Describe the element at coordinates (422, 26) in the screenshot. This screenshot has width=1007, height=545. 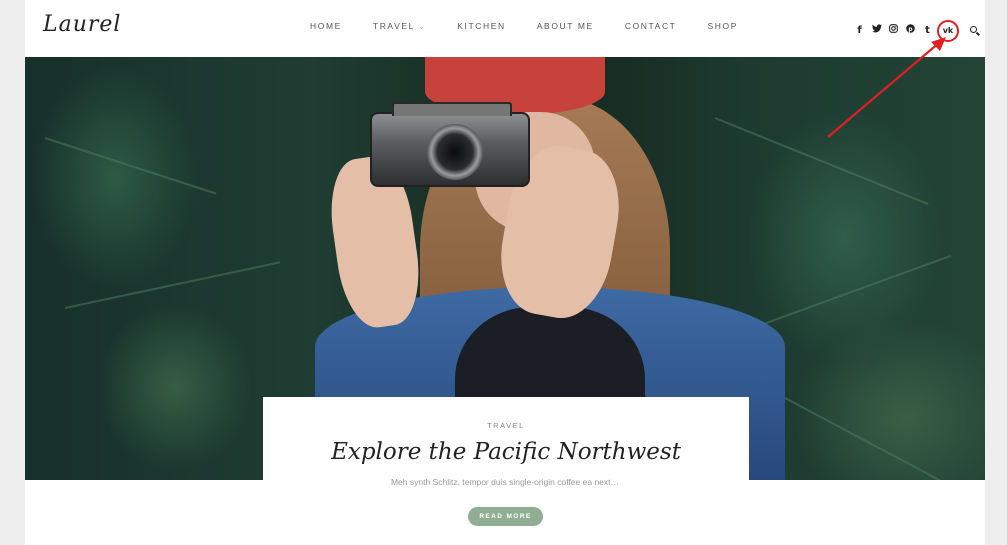
I see `chevron-down-icon: ⌄` at that location.